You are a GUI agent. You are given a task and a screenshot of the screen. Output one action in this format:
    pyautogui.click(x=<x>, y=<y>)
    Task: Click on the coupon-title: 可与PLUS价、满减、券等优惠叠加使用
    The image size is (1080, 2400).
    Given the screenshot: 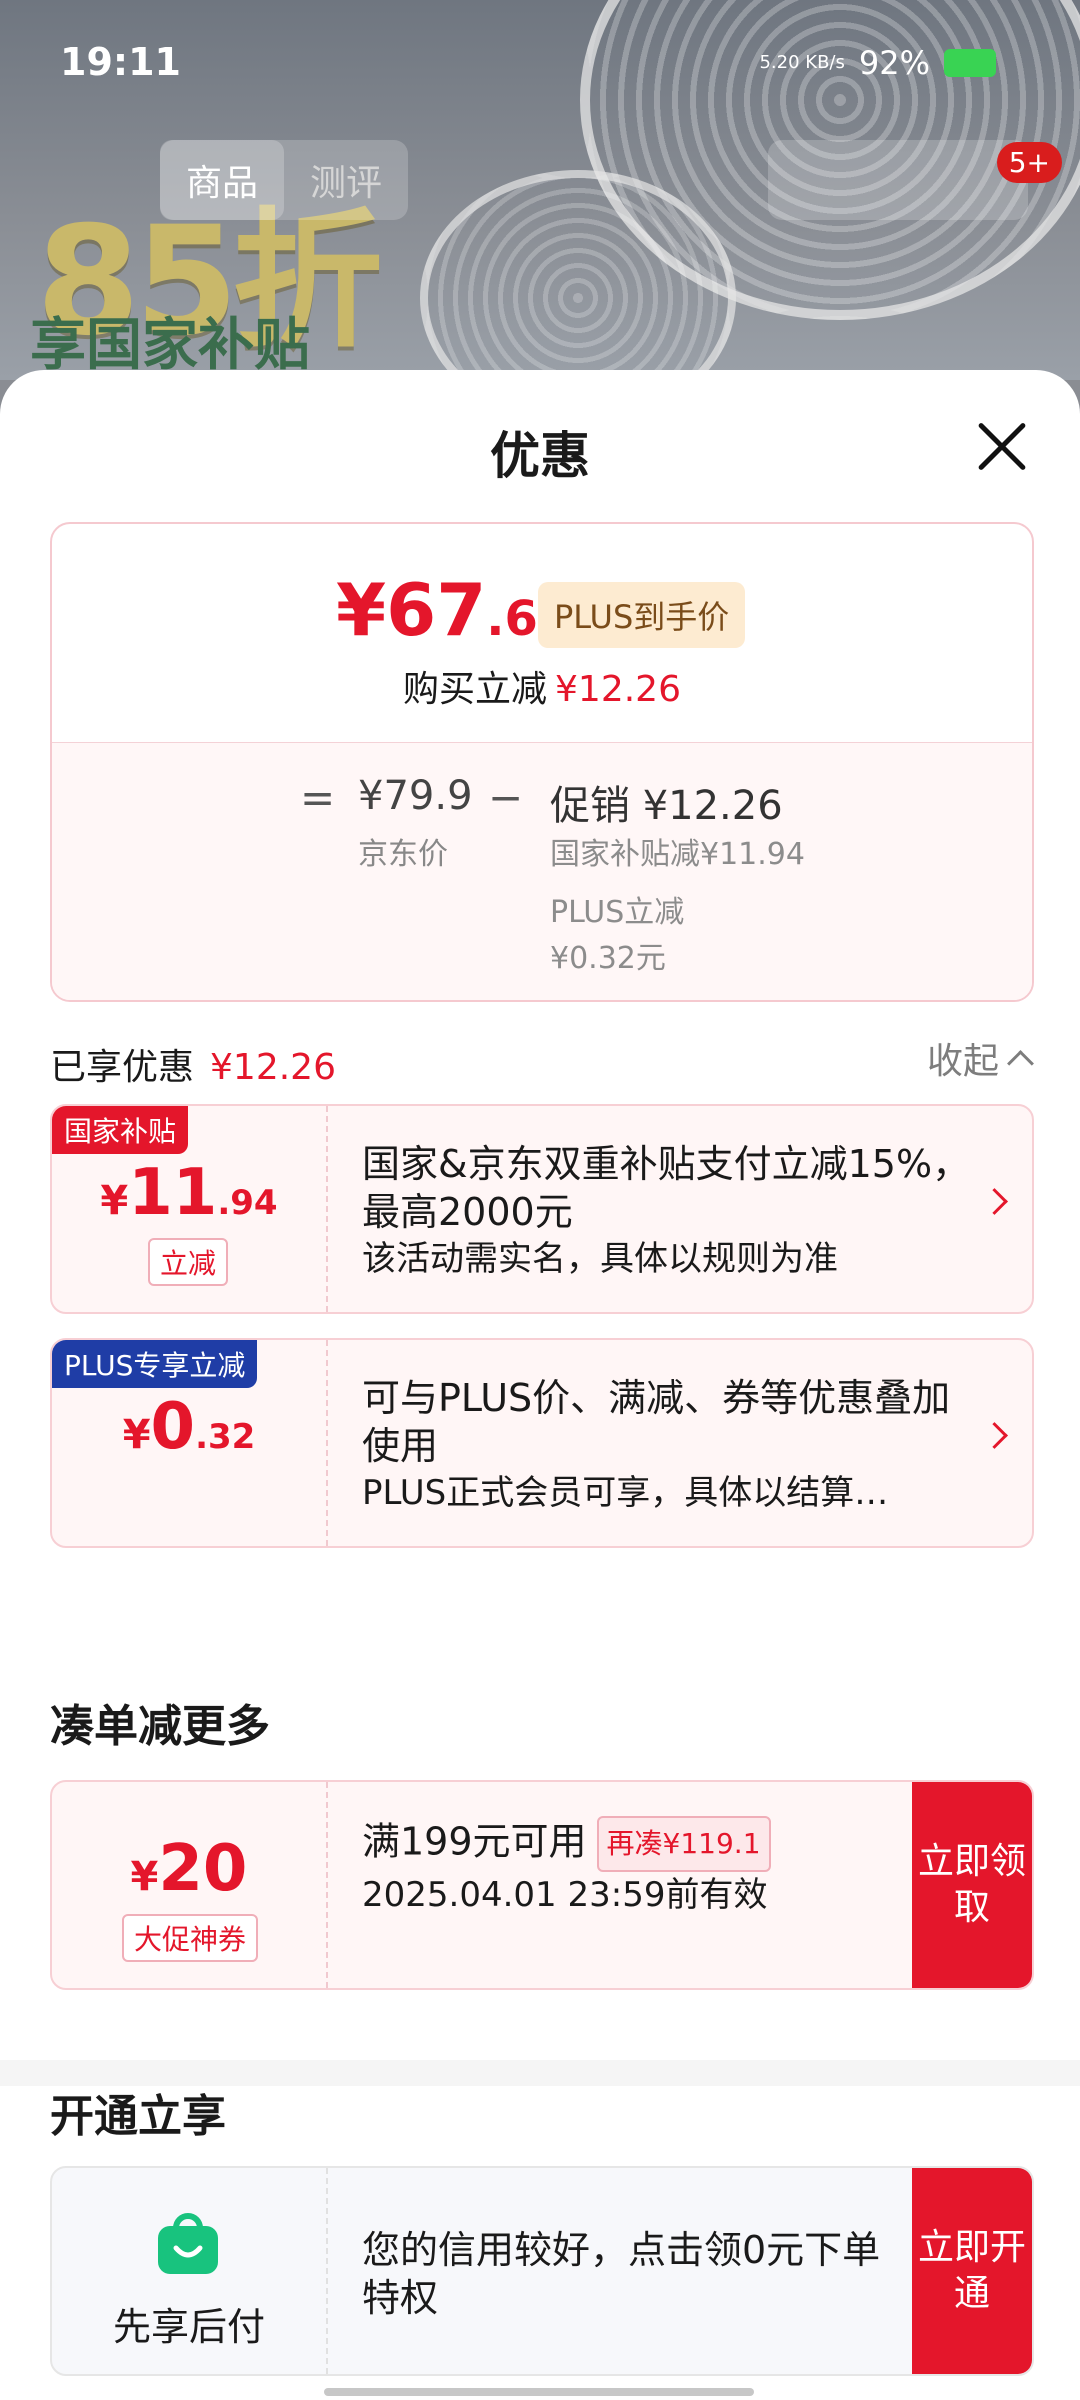 What is the action you would take?
    pyautogui.click(x=656, y=1422)
    